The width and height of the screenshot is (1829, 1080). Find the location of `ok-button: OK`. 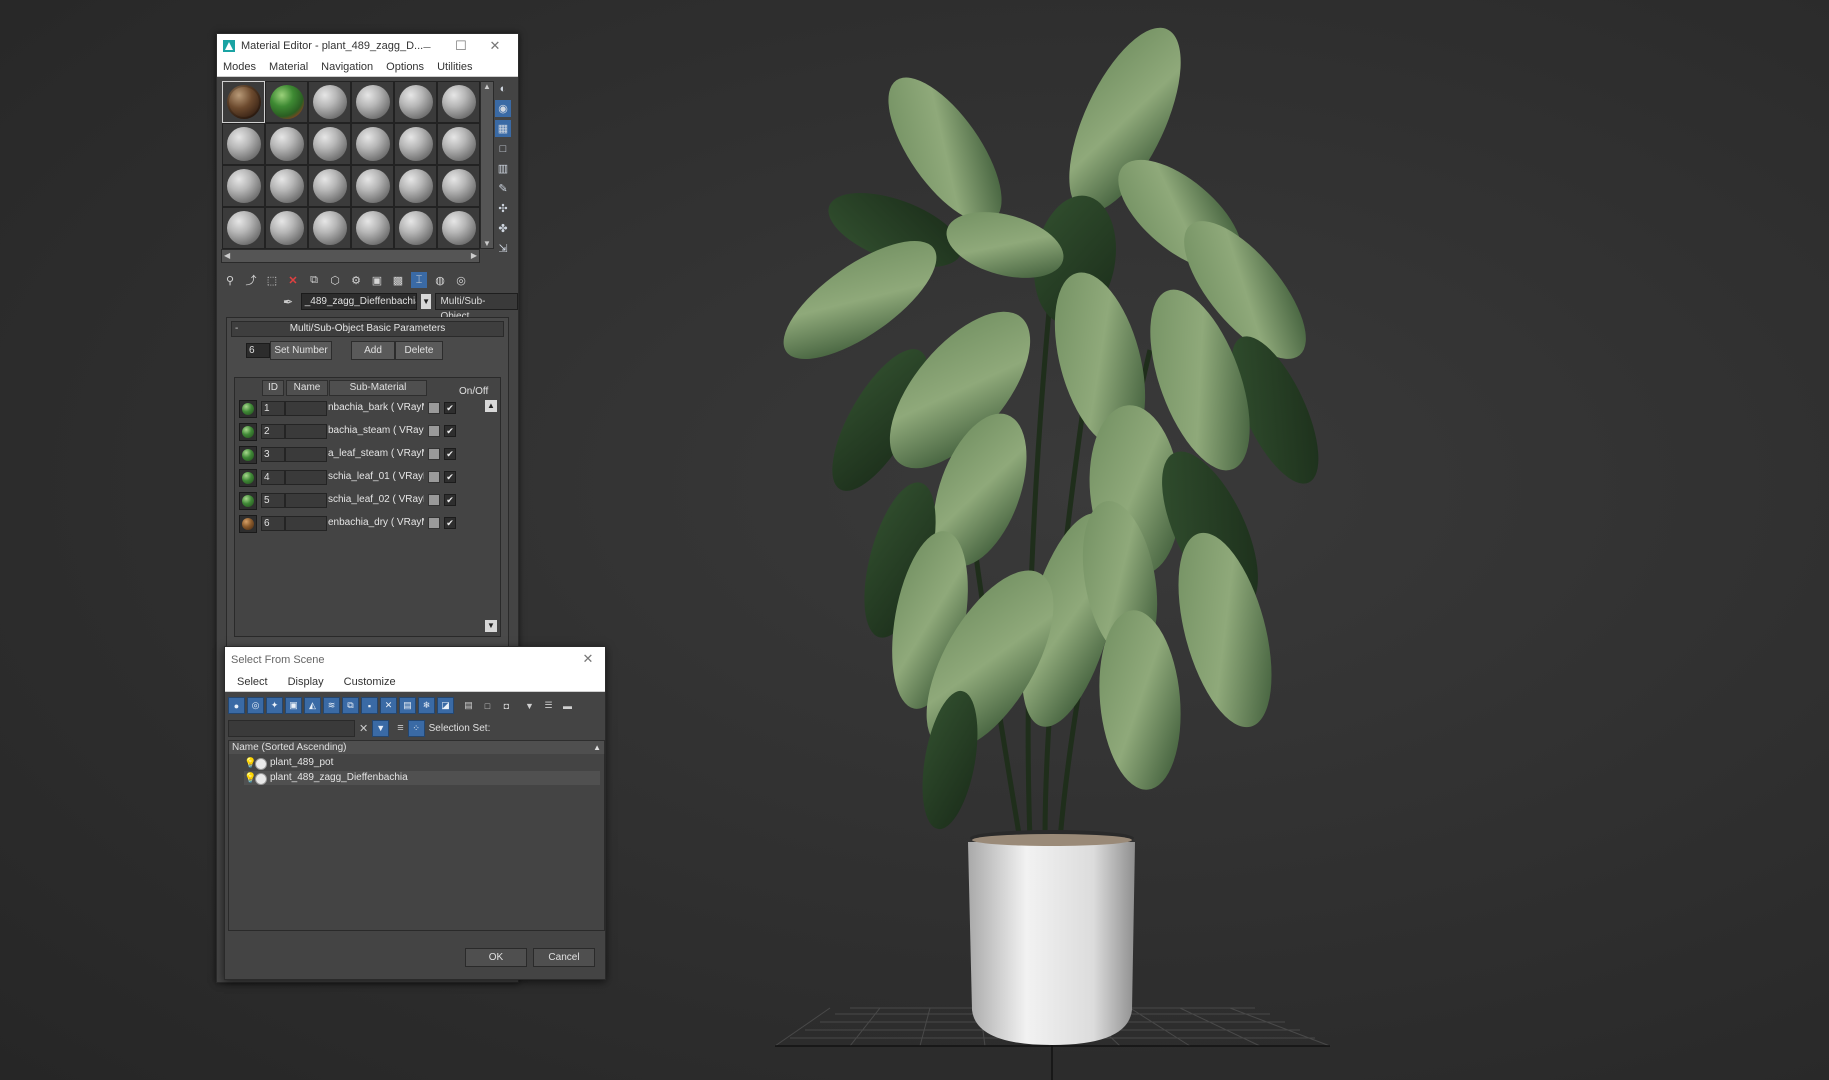

ok-button: OK is located at coordinates (496, 957).